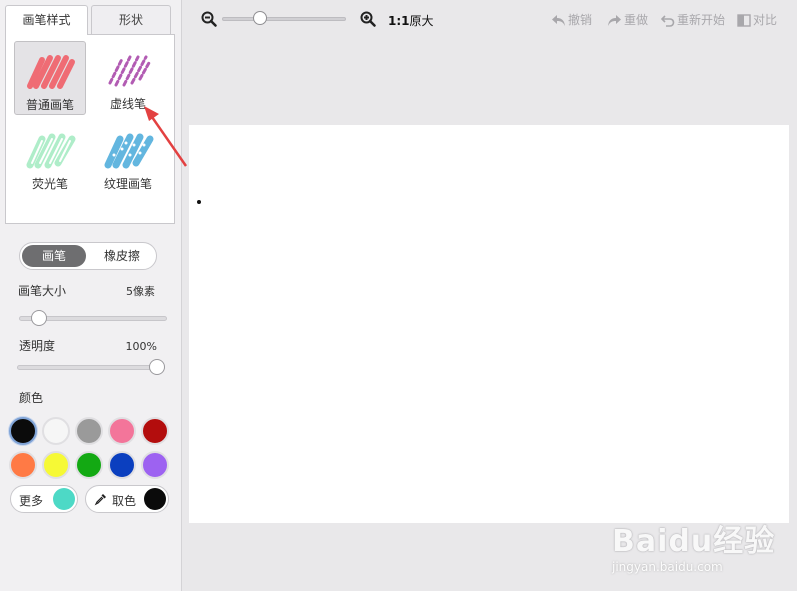 This screenshot has height=591, width=797. I want to click on restart-label: 重新开始, so click(701, 20).